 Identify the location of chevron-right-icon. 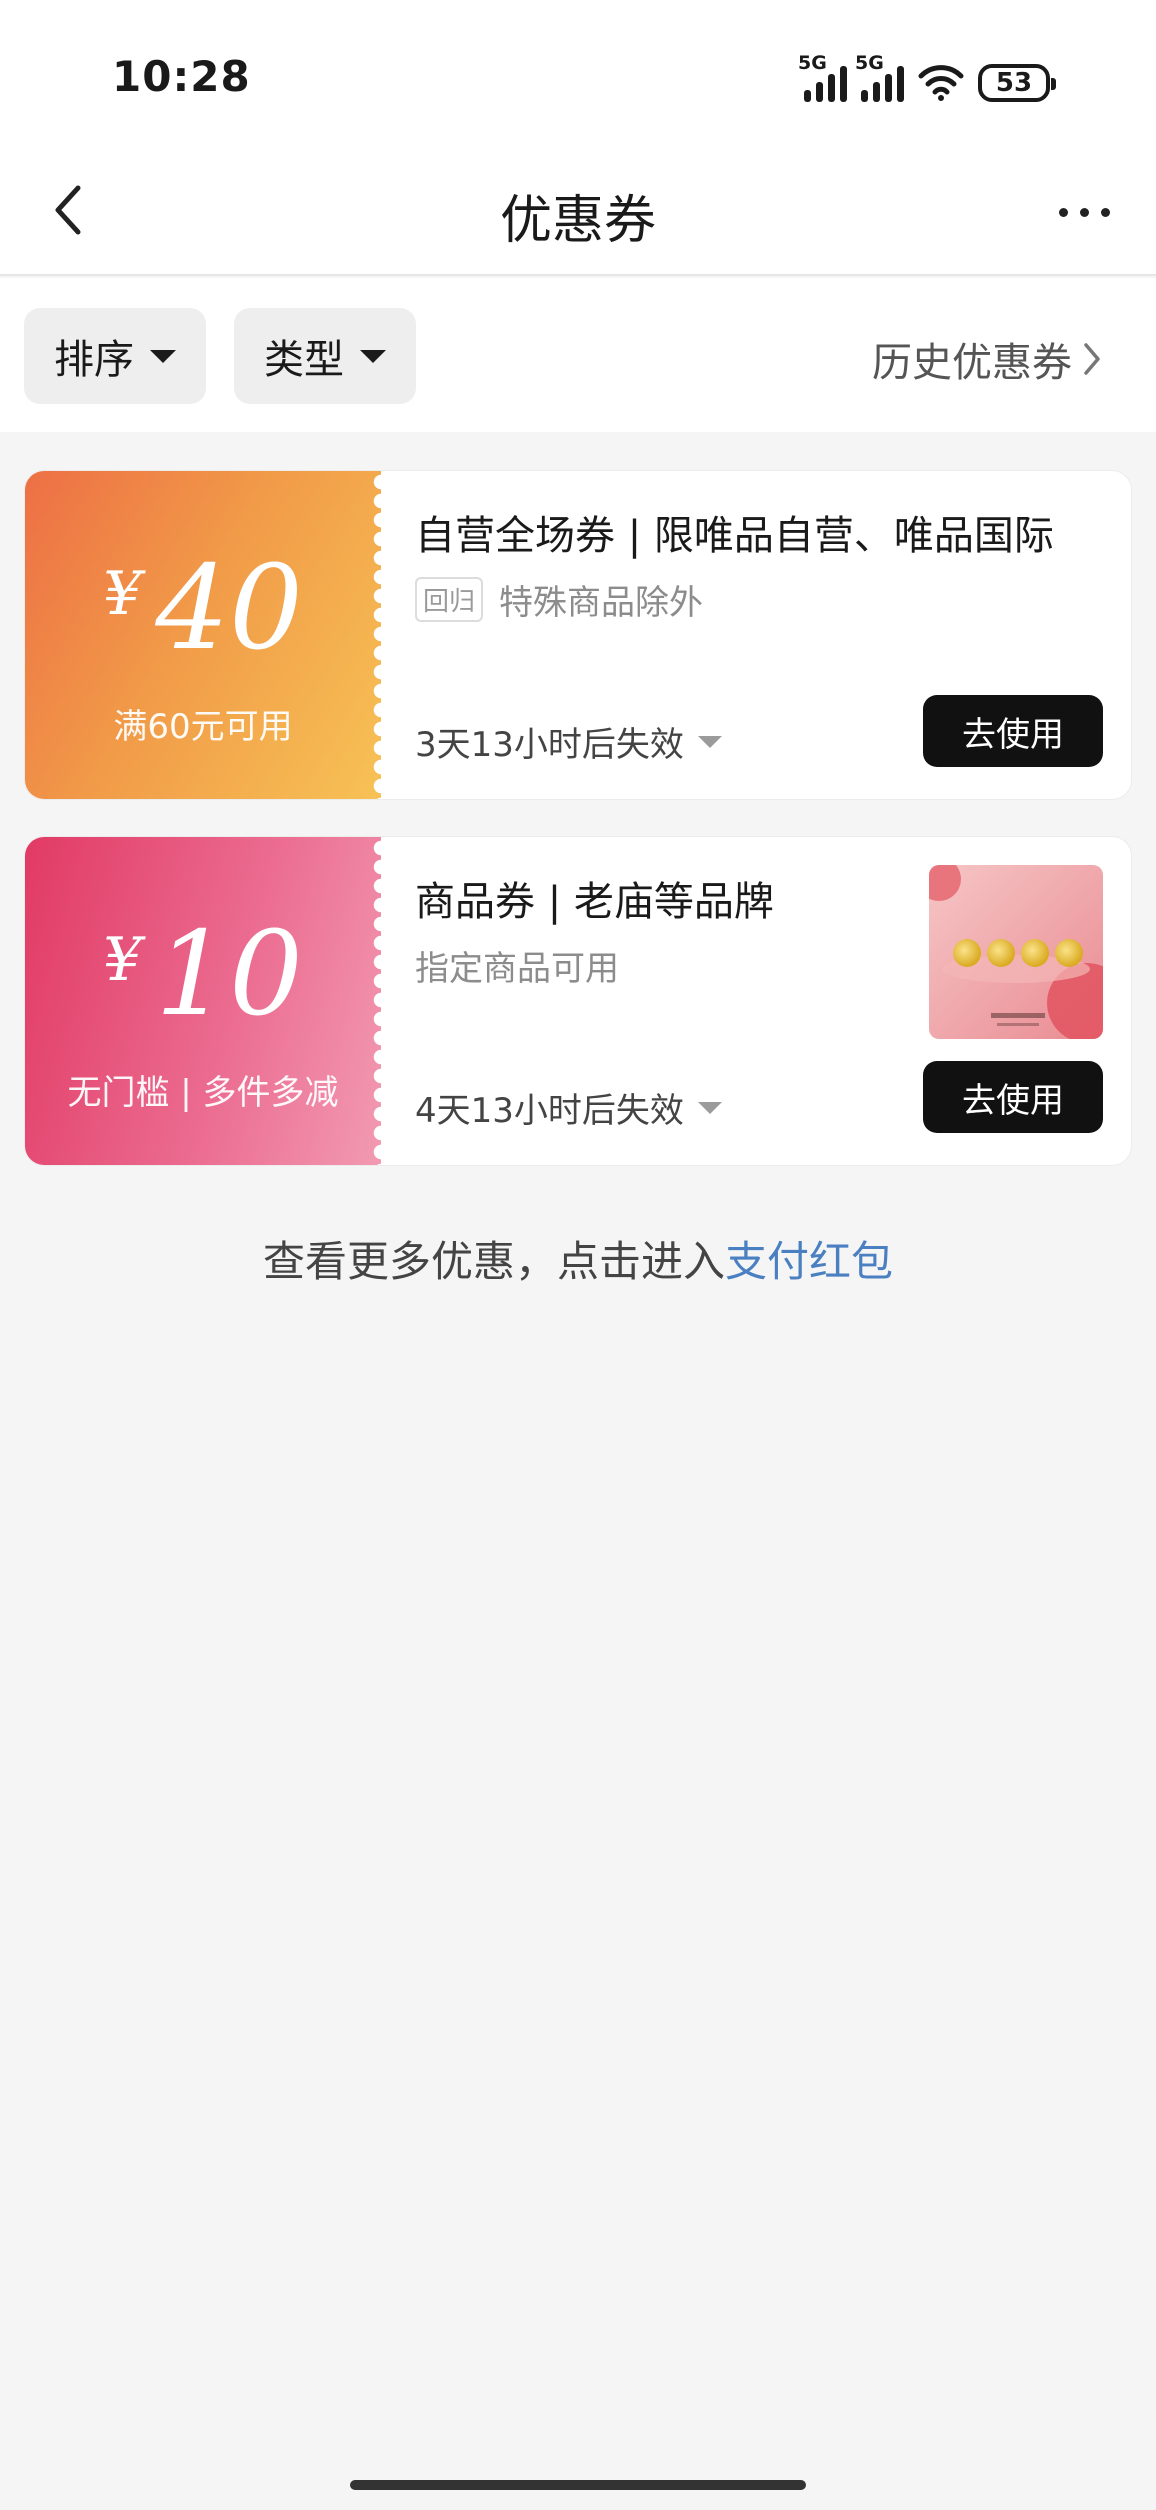
(1092, 359).